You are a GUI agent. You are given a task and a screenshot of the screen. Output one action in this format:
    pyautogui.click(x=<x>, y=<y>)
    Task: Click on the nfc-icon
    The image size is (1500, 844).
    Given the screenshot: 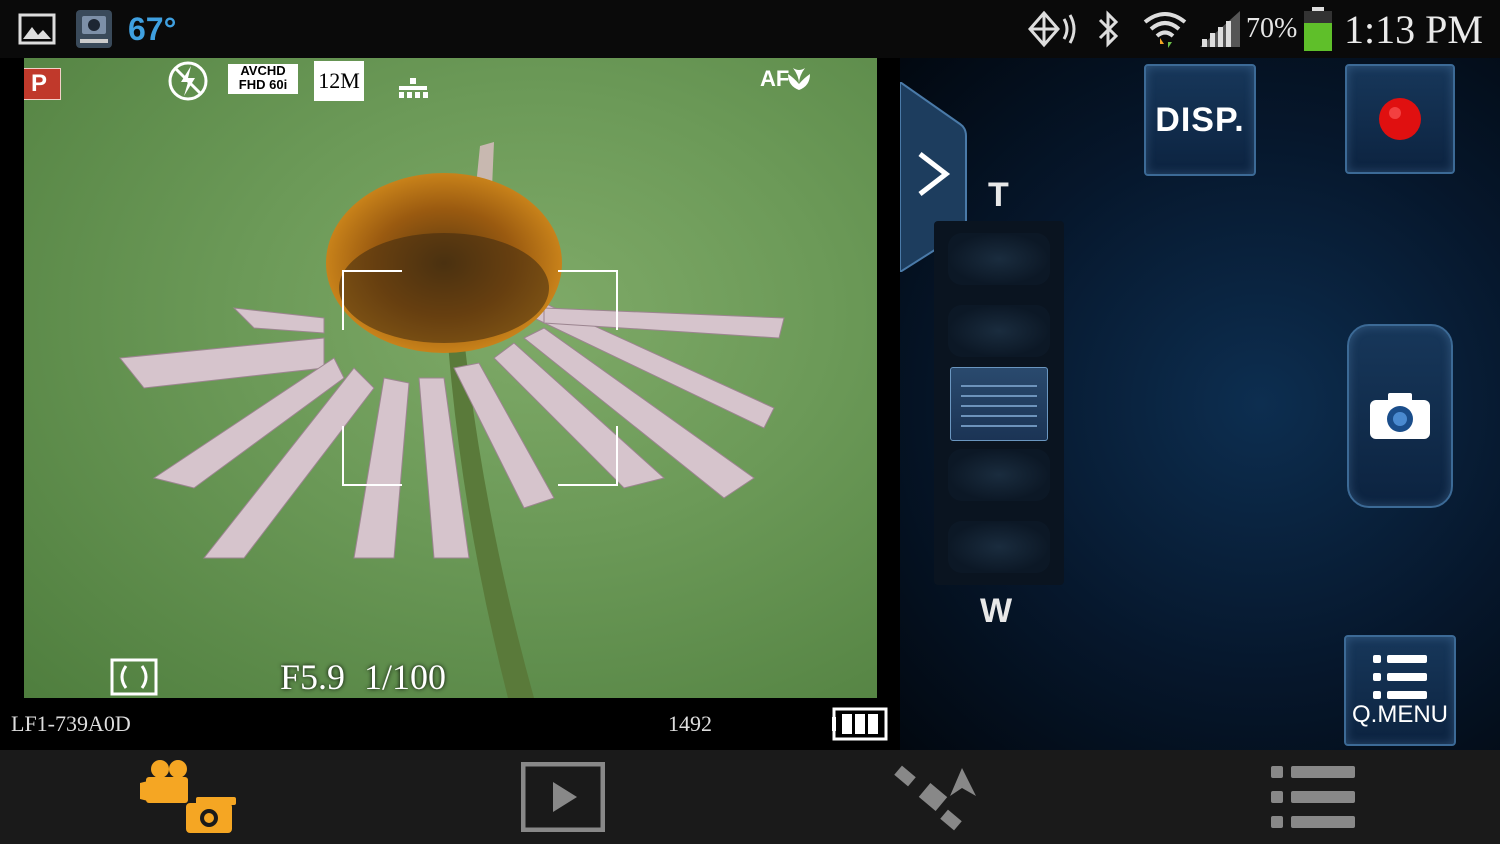 What is the action you would take?
    pyautogui.click(x=1054, y=29)
    